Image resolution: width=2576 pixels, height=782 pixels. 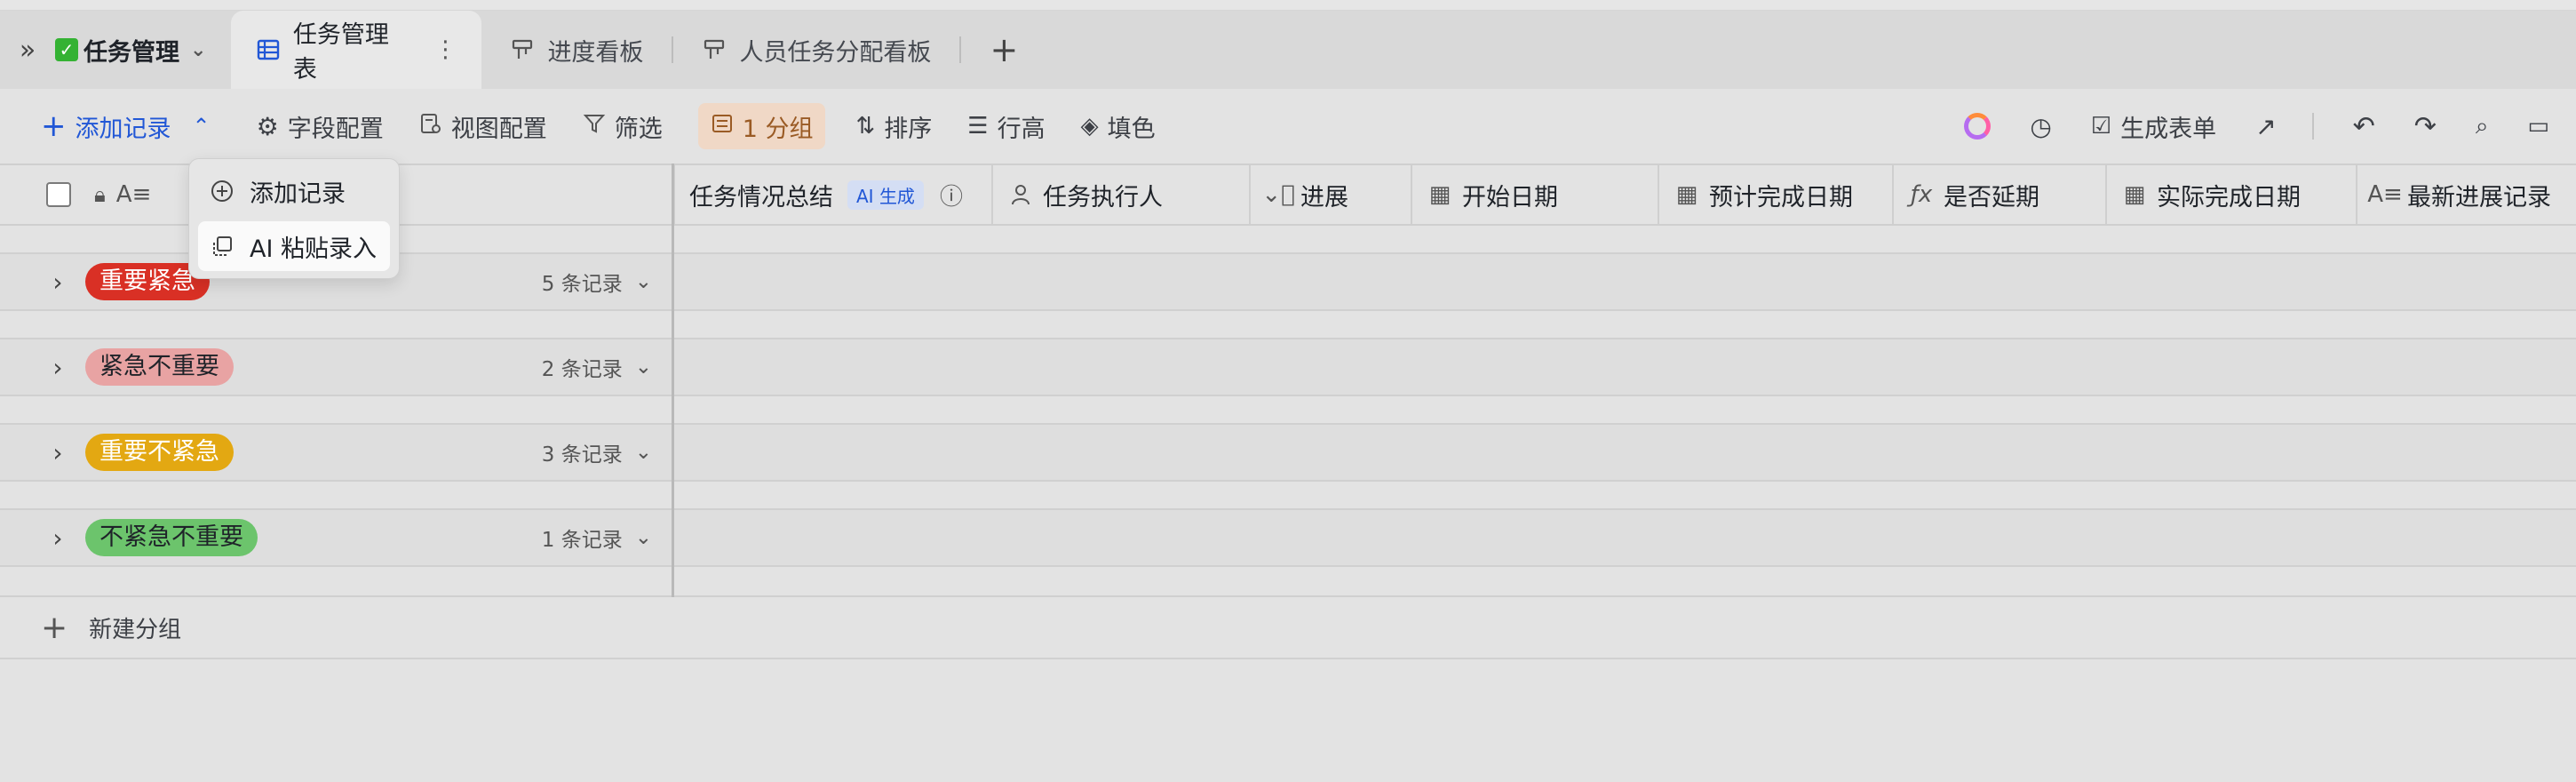 I want to click on share-icon: ↗, so click(x=2266, y=126).